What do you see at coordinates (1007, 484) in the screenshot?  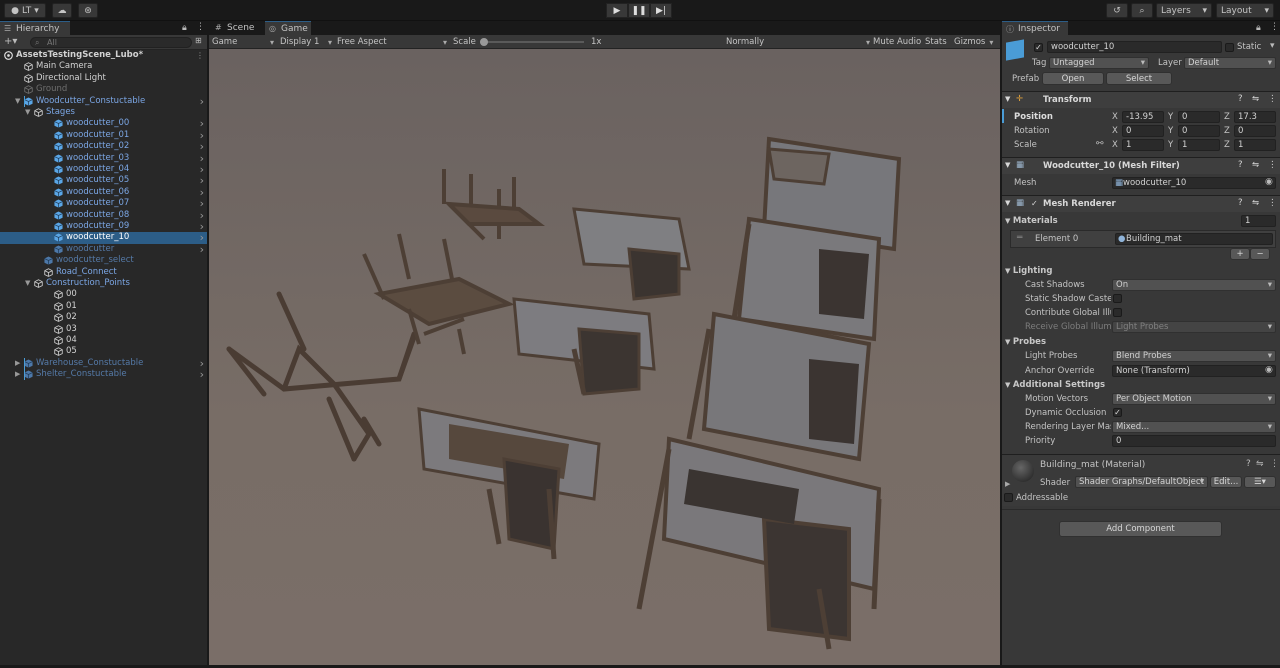 I see `collapse-icon: ▶` at bounding box center [1007, 484].